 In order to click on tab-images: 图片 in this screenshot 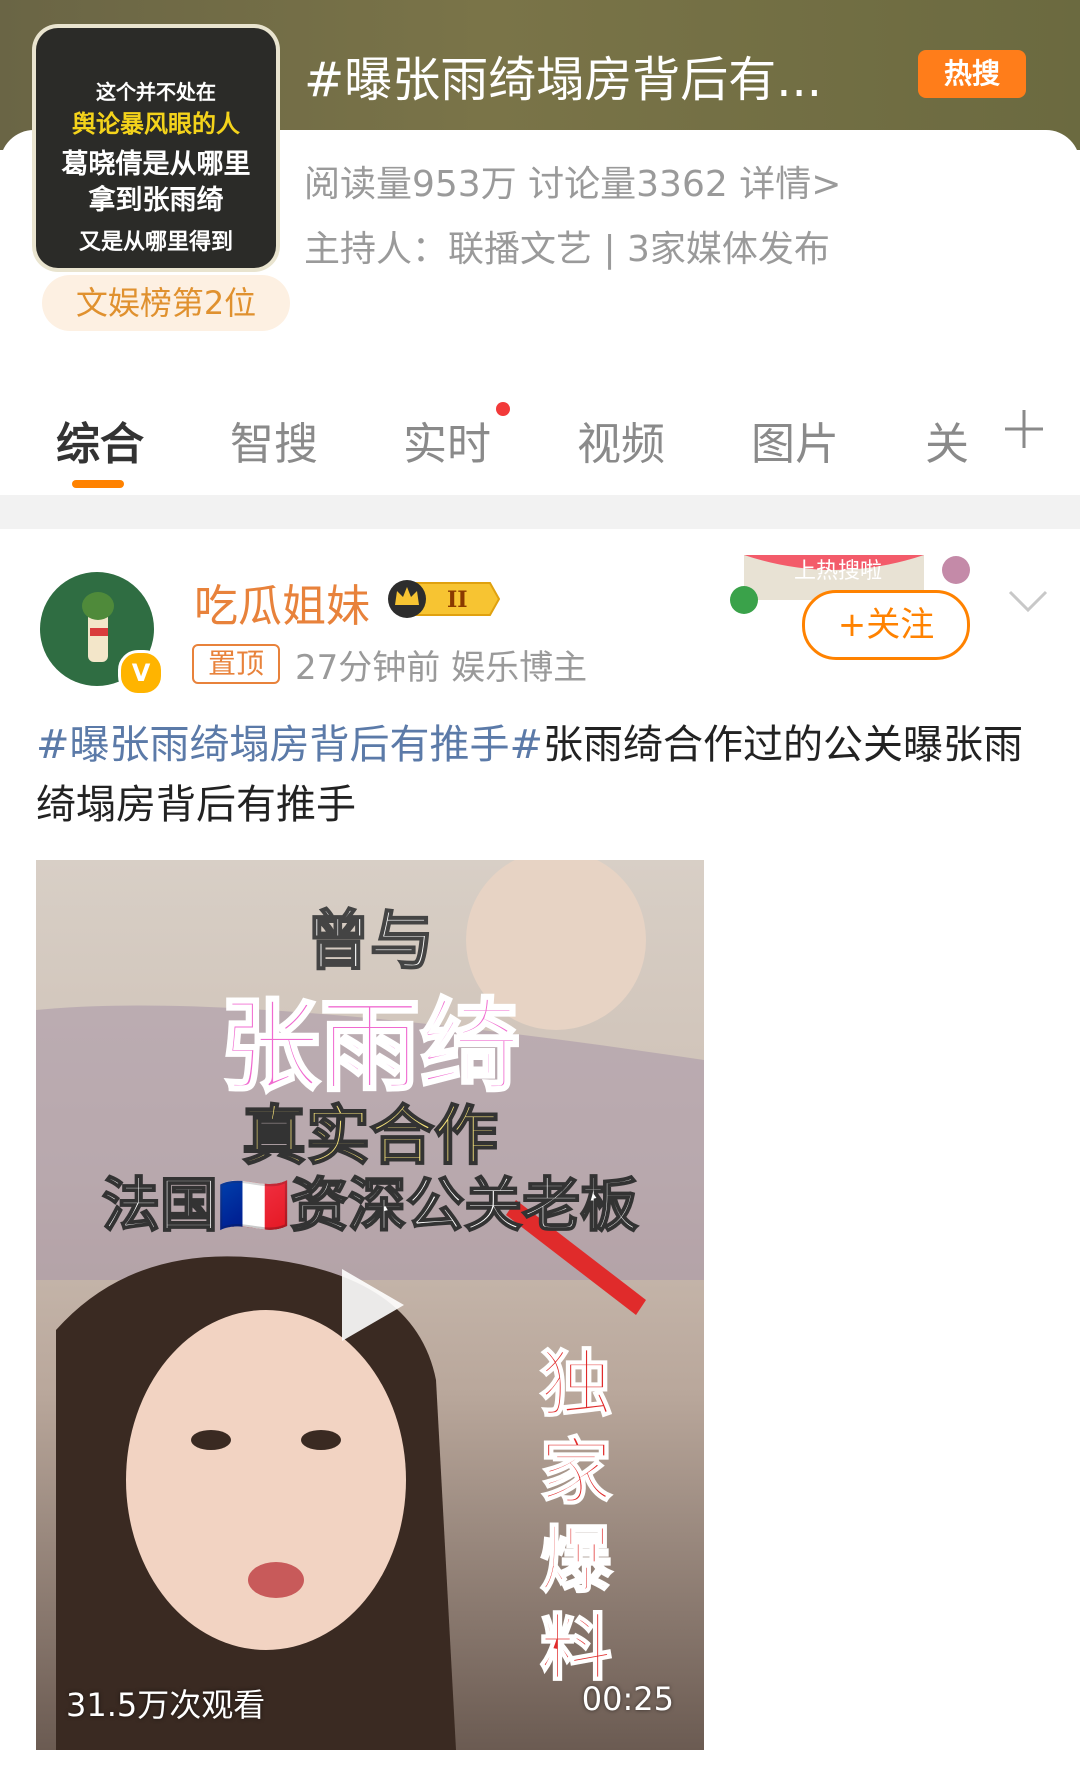, I will do `click(795, 440)`.